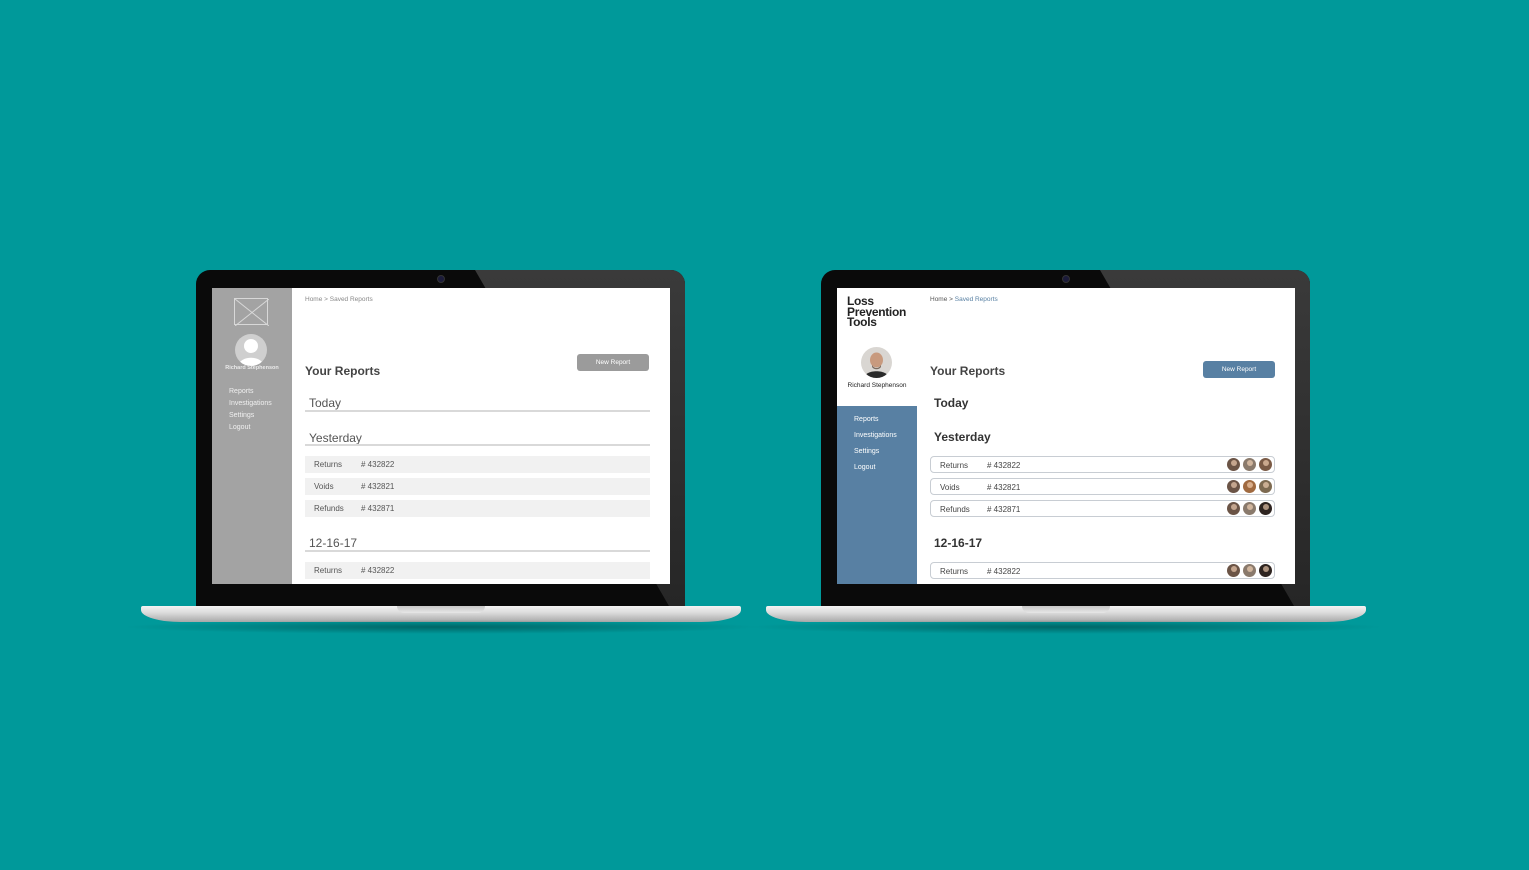  Describe the element at coordinates (876, 362) in the screenshot. I see `avatar` at that location.